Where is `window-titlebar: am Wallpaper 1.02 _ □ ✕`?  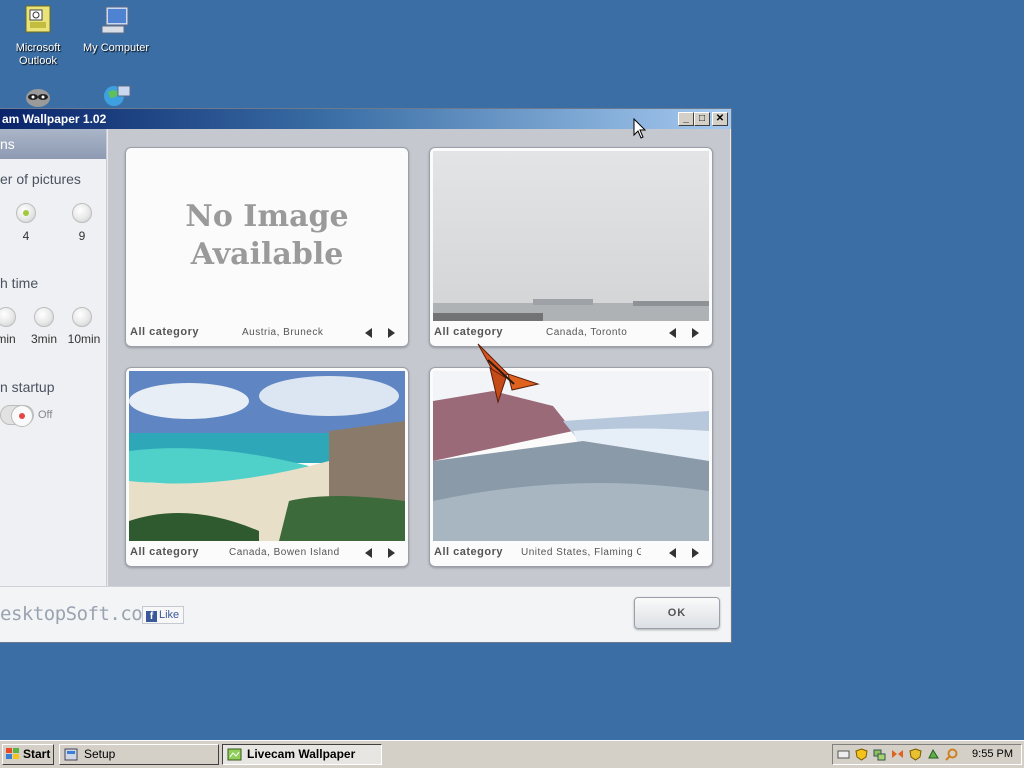
window-titlebar: am Wallpaper 1.02 _ □ ✕ is located at coordinates (365, 119).